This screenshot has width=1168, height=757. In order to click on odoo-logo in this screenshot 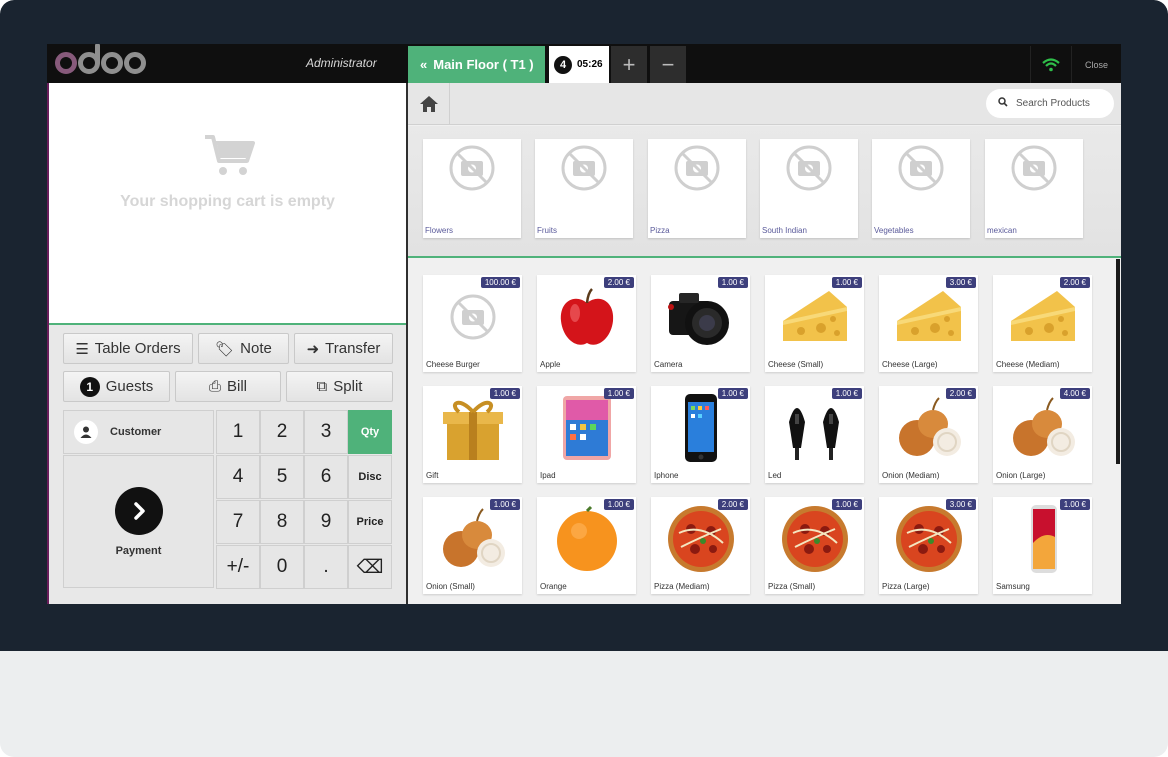, I will do `click(100, 61)`.